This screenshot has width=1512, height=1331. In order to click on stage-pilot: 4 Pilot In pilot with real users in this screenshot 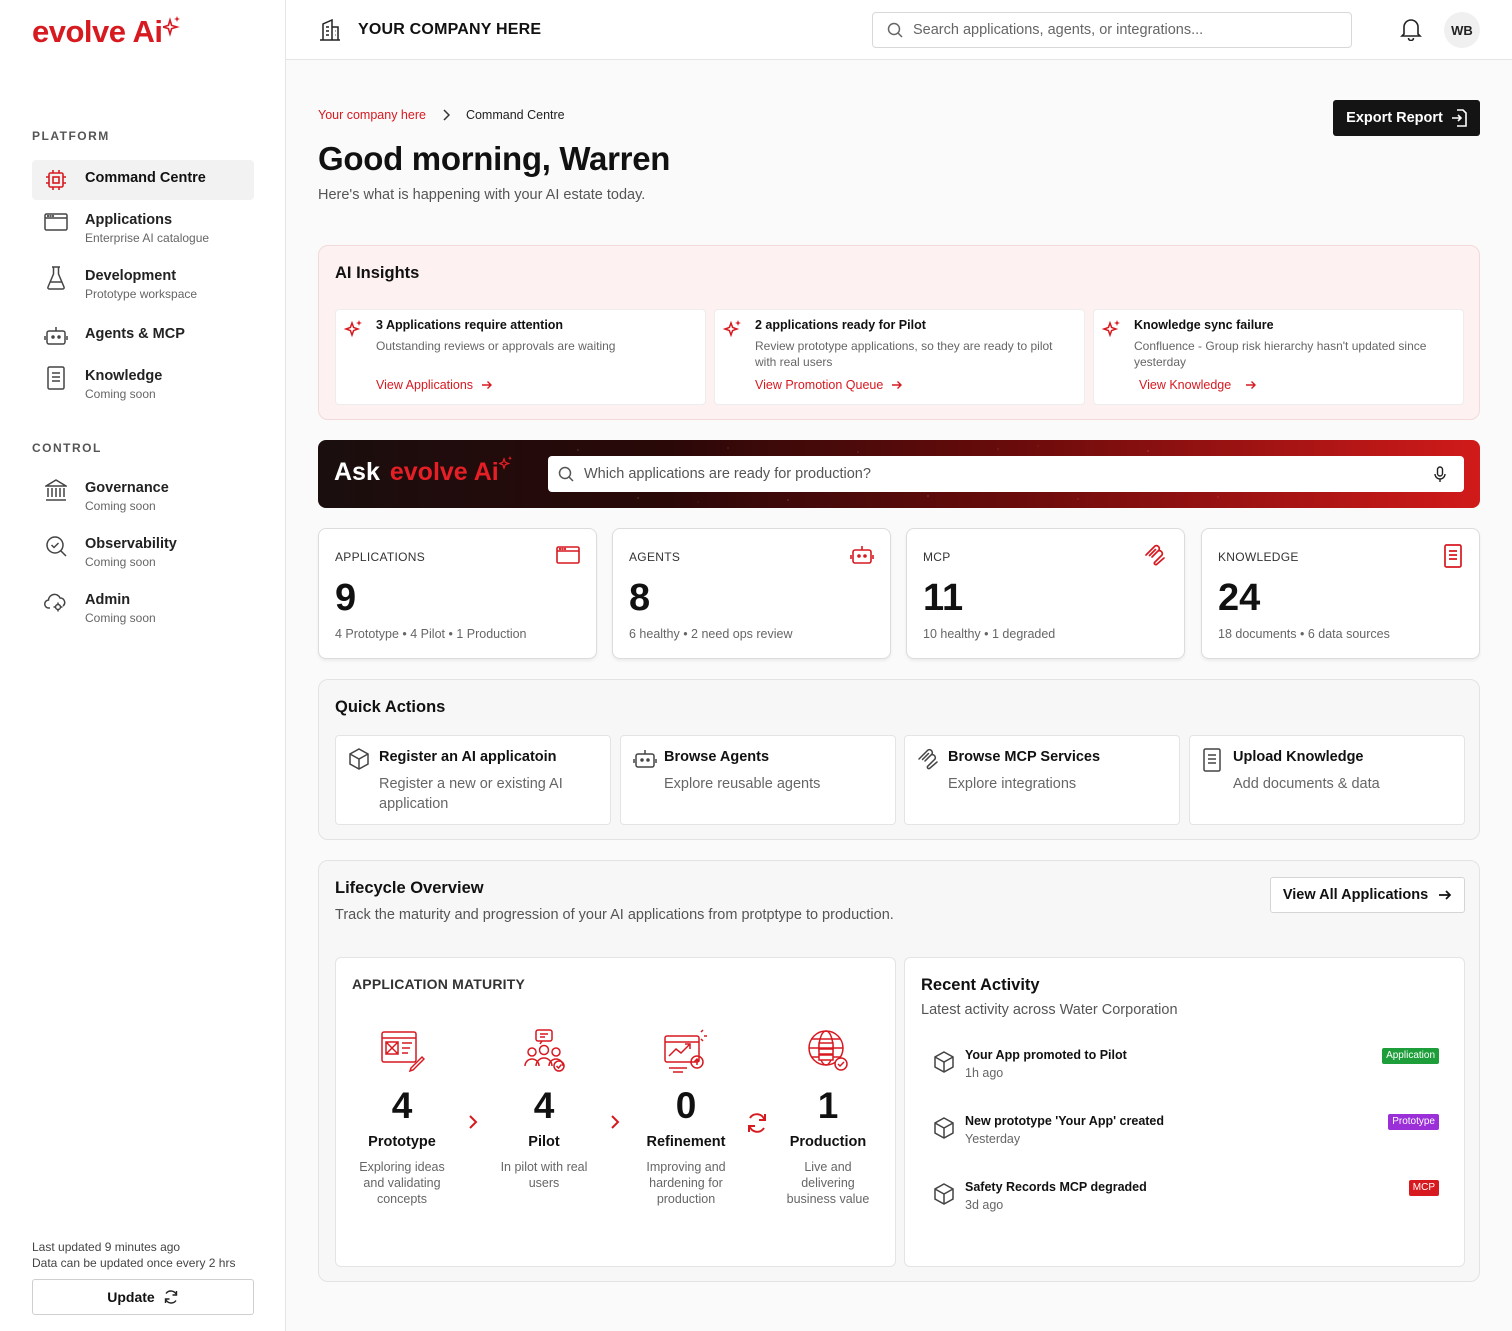, I will do `click(544, 1109)`.